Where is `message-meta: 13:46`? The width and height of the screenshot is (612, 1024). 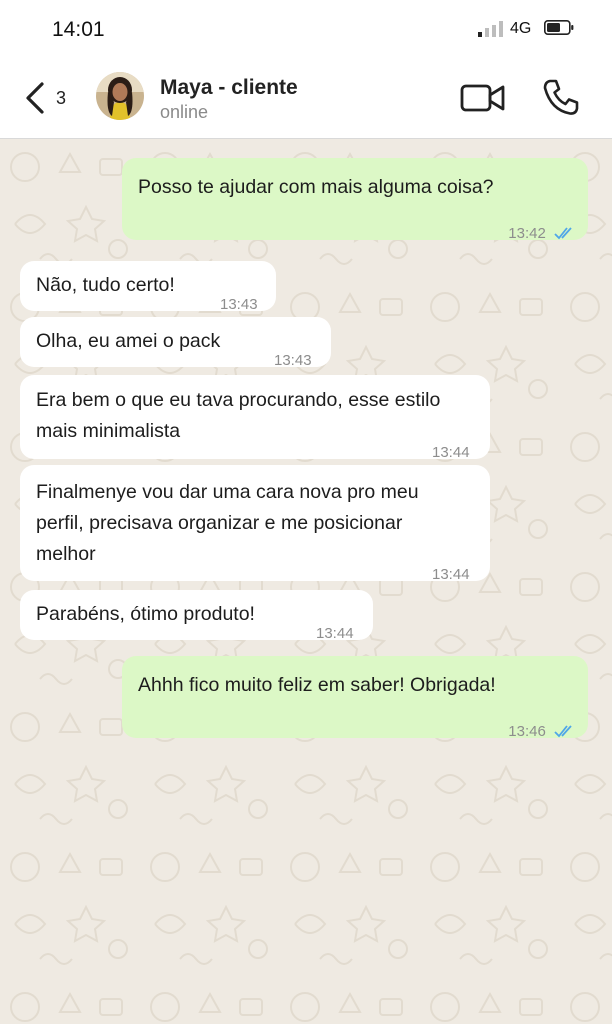 message-meta: 13:46 is located at coordinates (542, 731).